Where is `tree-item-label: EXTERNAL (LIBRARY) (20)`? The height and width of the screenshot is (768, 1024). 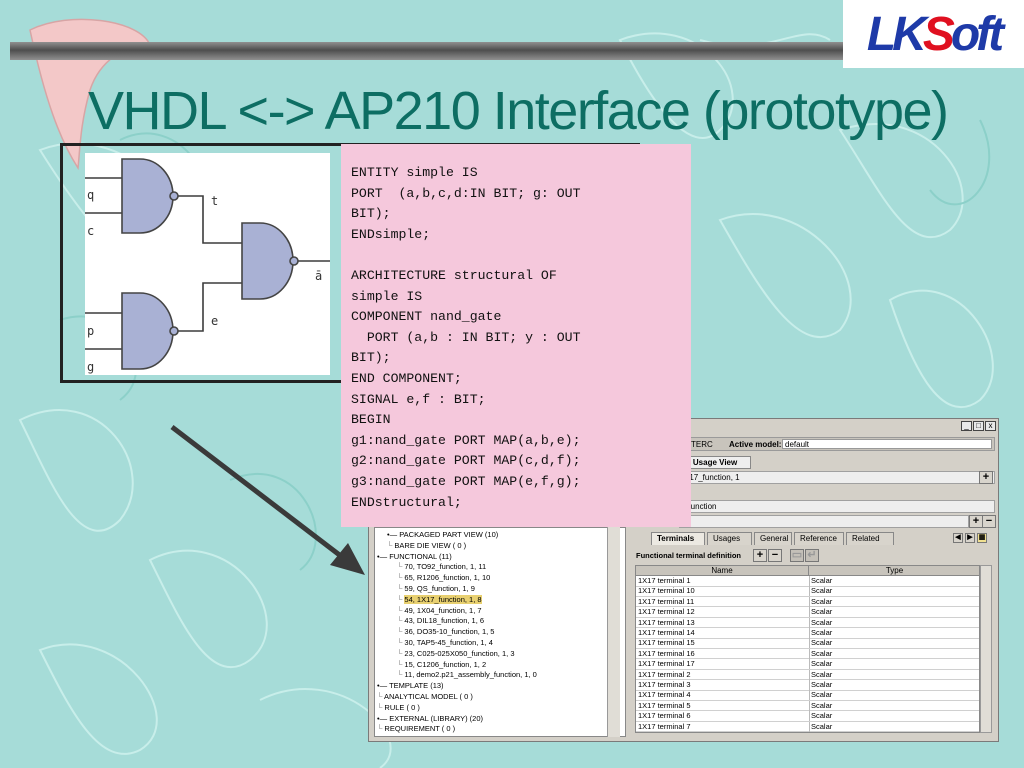 tree-item-label: EXTERNAL (LIBRARY) (20) is located at coordinates (436, 718).